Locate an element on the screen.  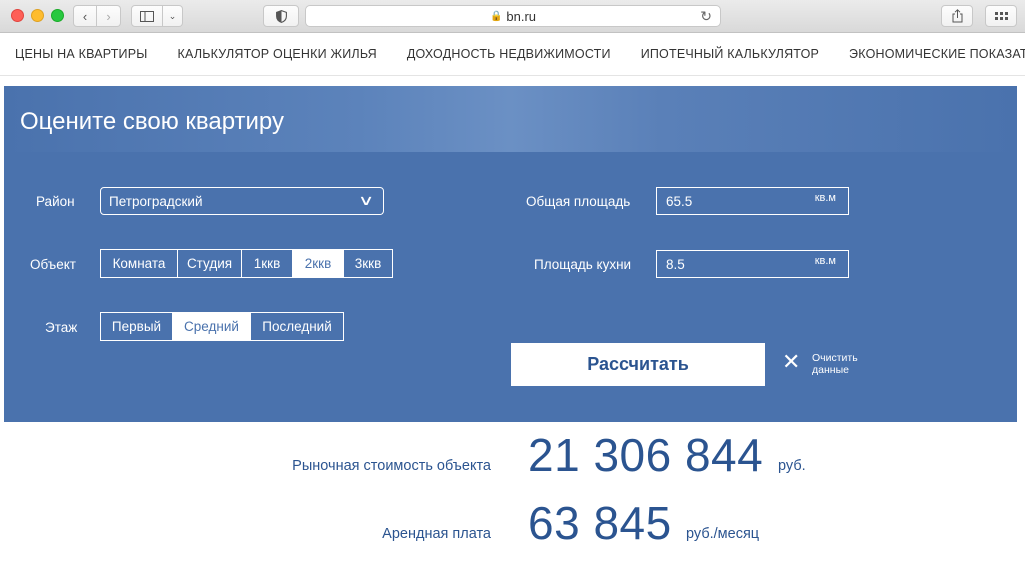
rent-label: Арендная плата is located at coordinates (436, 534).